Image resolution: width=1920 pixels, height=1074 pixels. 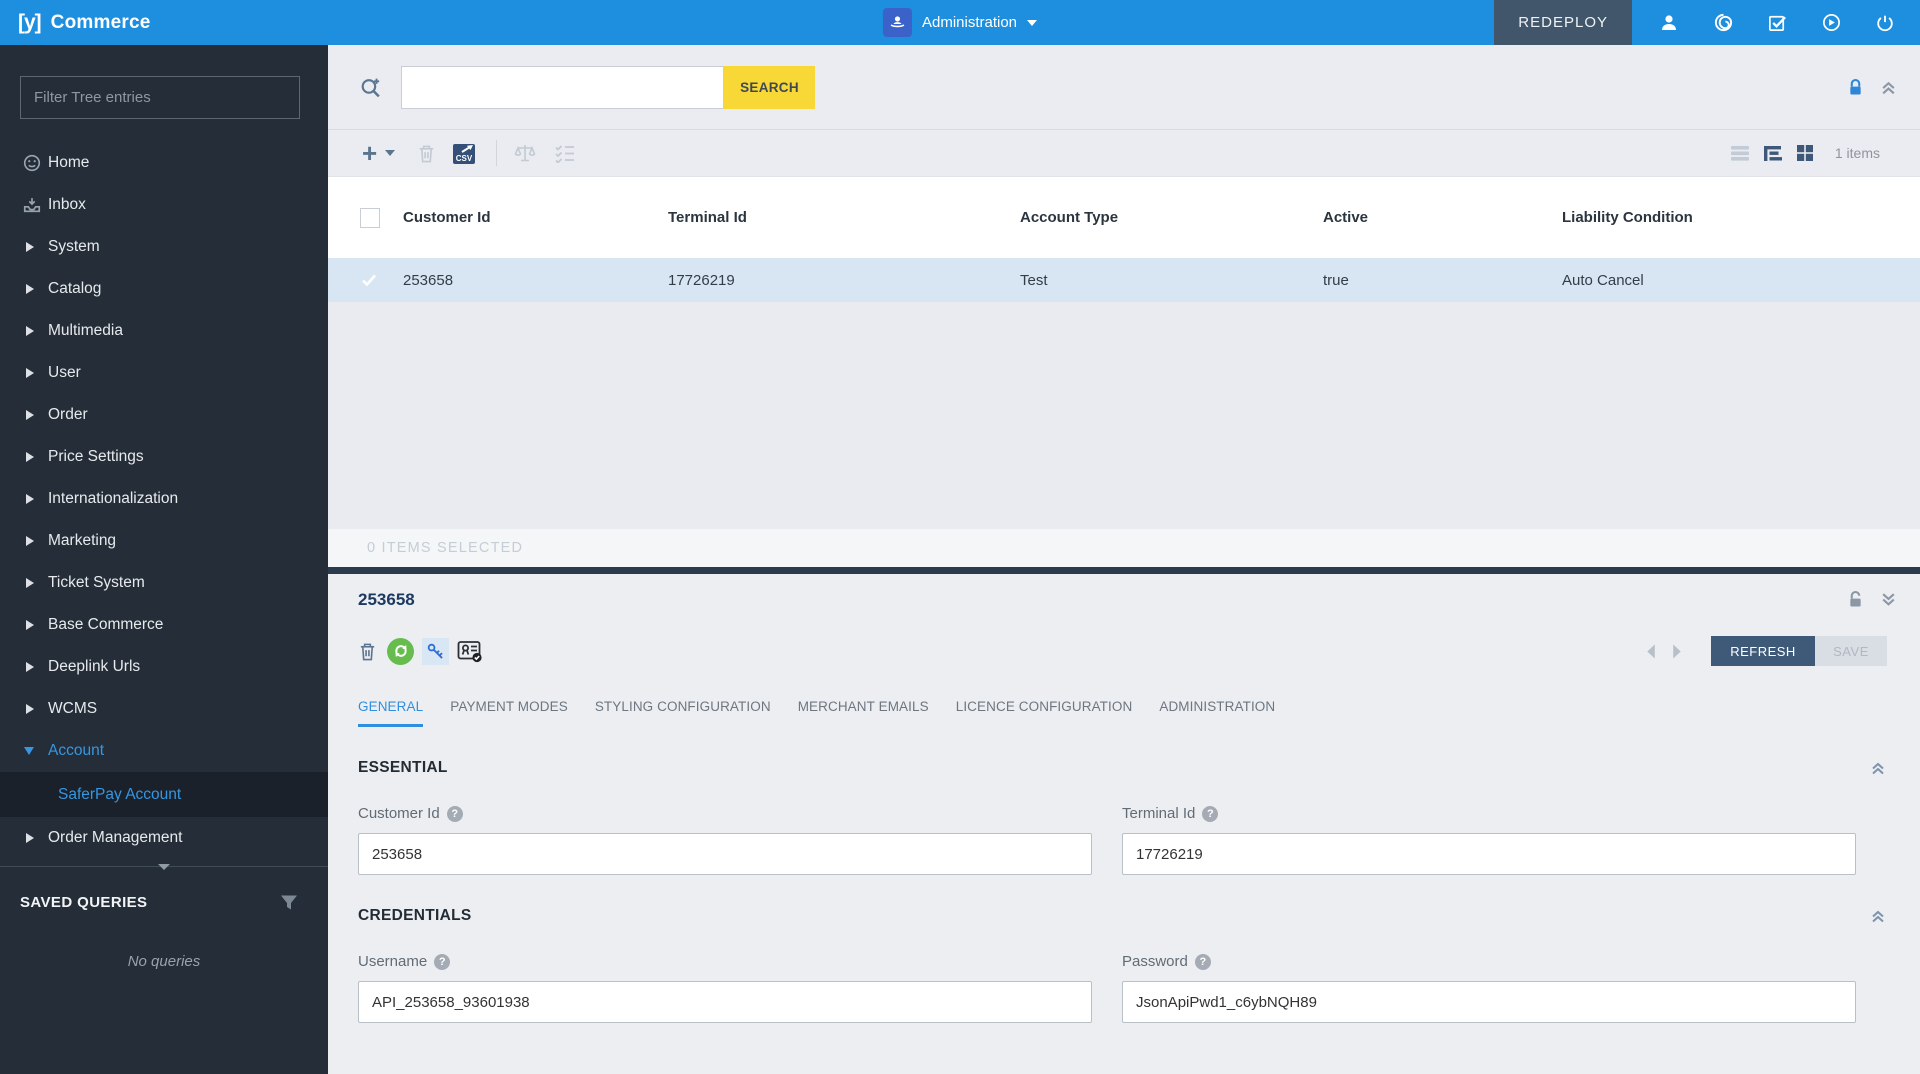 I want to click on add-item-dropdown-caret, so click(x=390, y=153).